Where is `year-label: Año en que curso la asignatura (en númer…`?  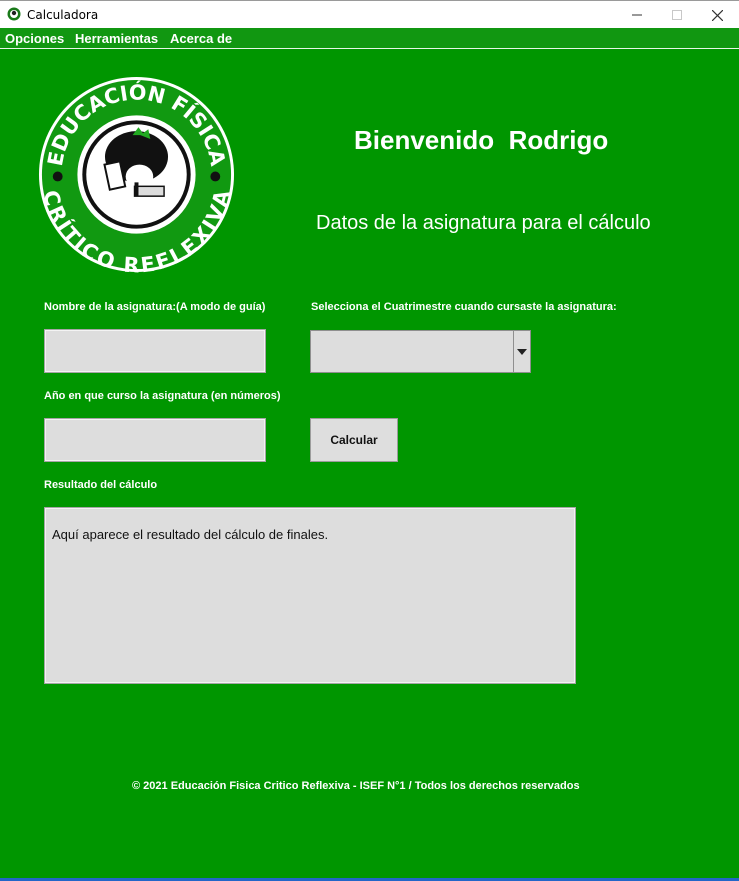 year-label: Año en que curso la asignatura (en númer… is located at coordinates (162, 396).